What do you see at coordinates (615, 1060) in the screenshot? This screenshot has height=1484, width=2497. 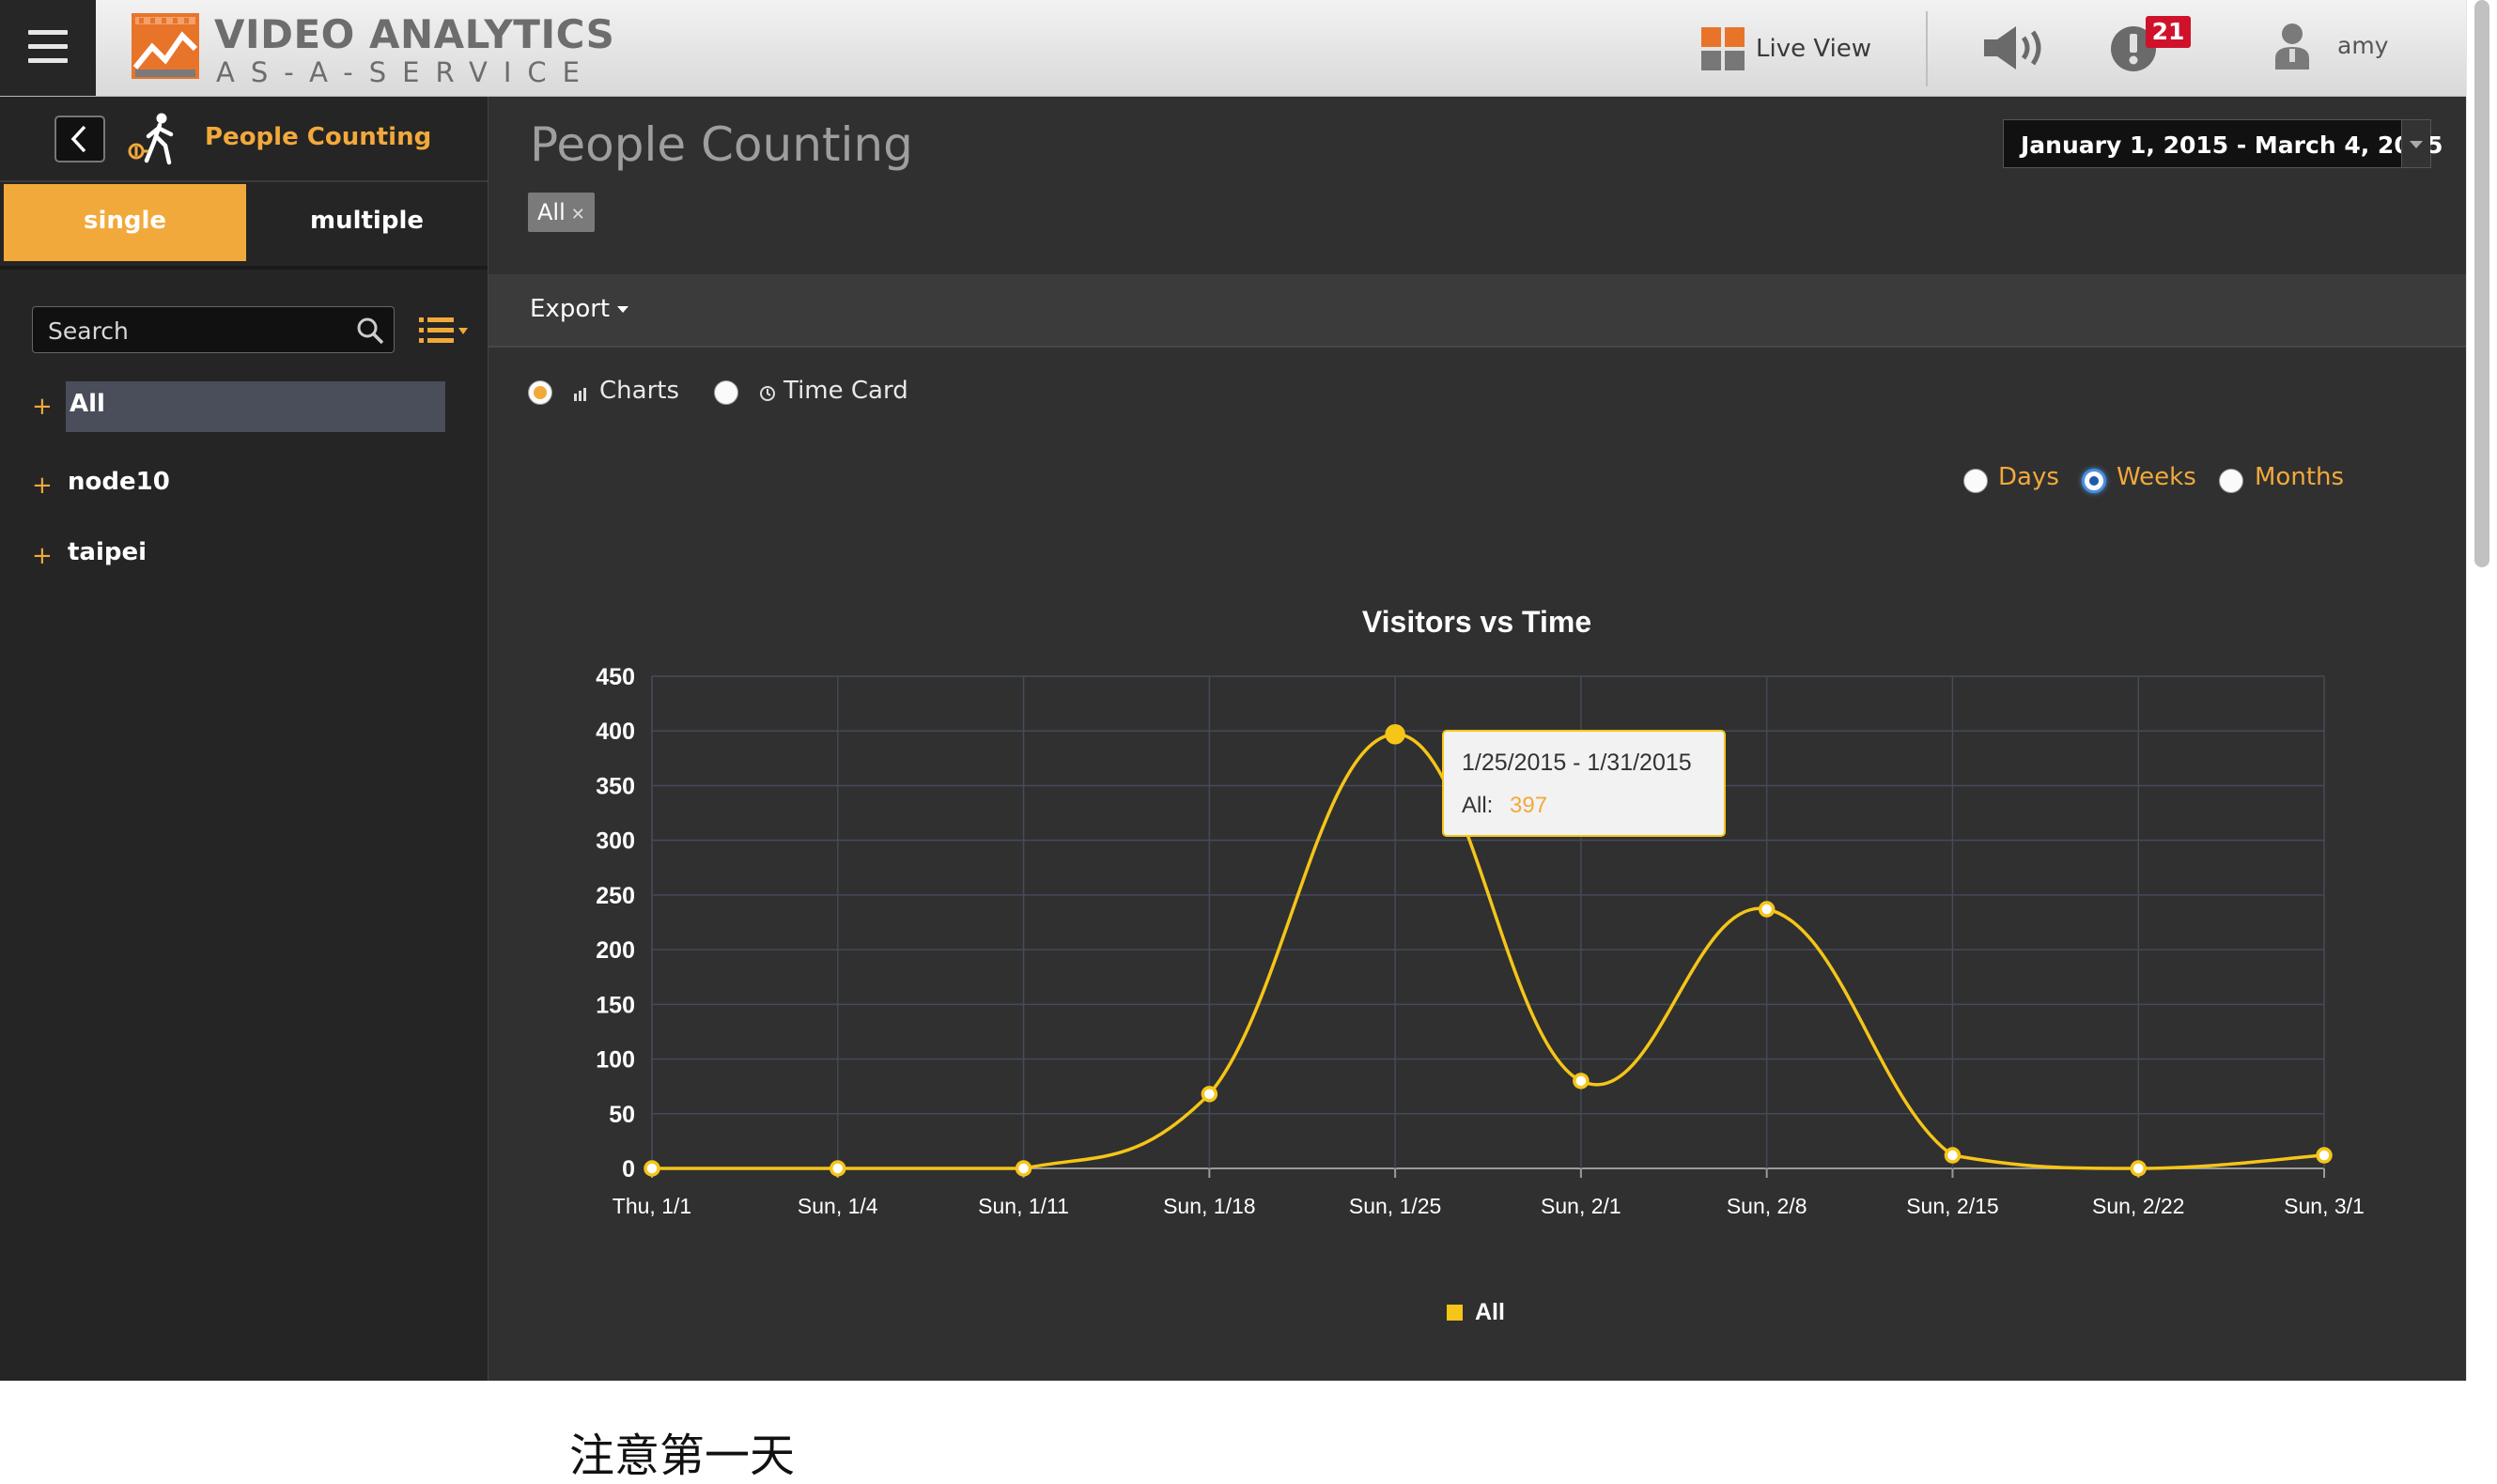 I see `y-tick-label: 100` at bounding box center [615, 1060].